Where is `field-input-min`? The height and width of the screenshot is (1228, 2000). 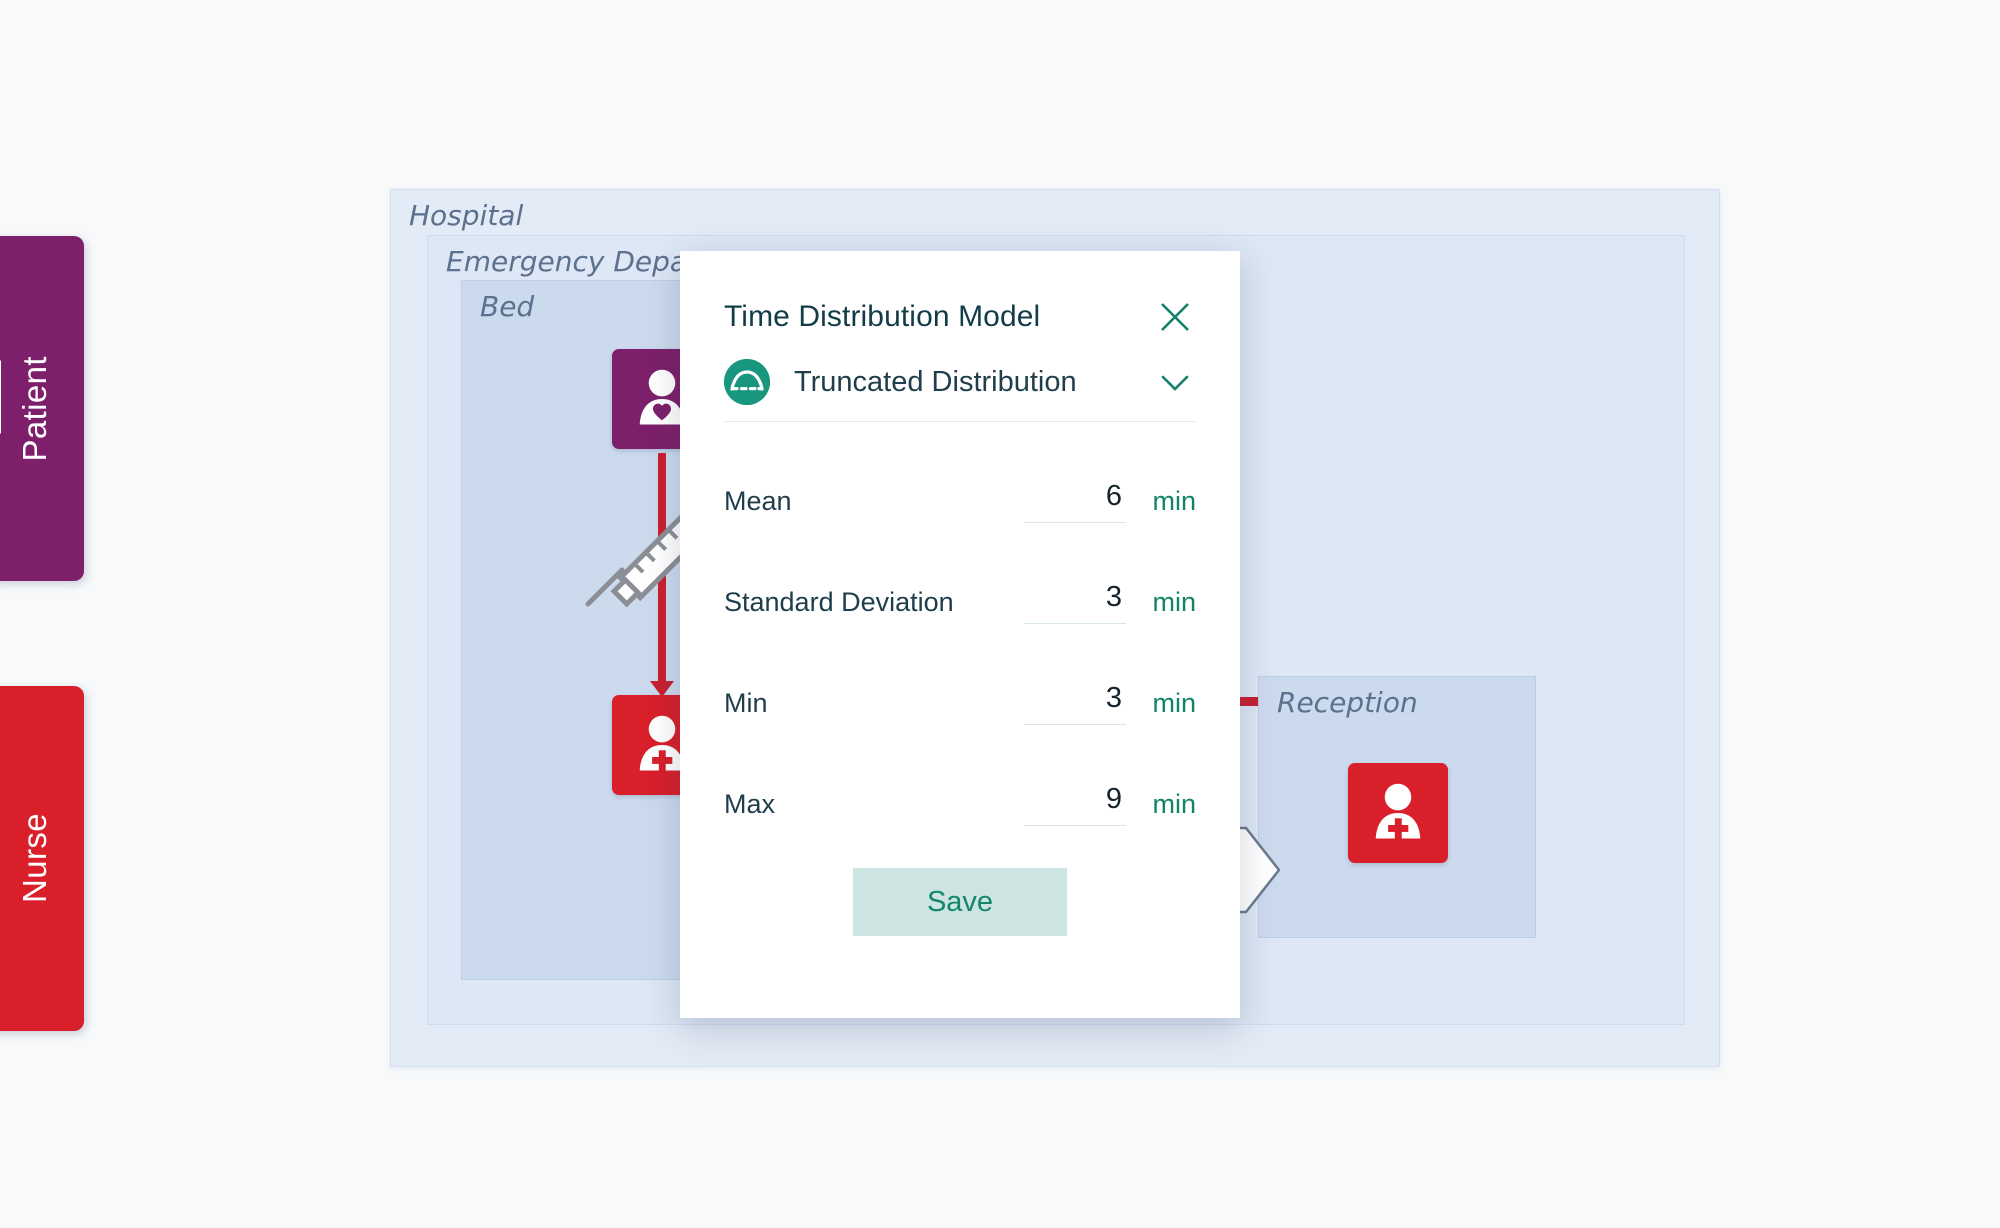 field-input-min is located at coordinates (1075, 703).